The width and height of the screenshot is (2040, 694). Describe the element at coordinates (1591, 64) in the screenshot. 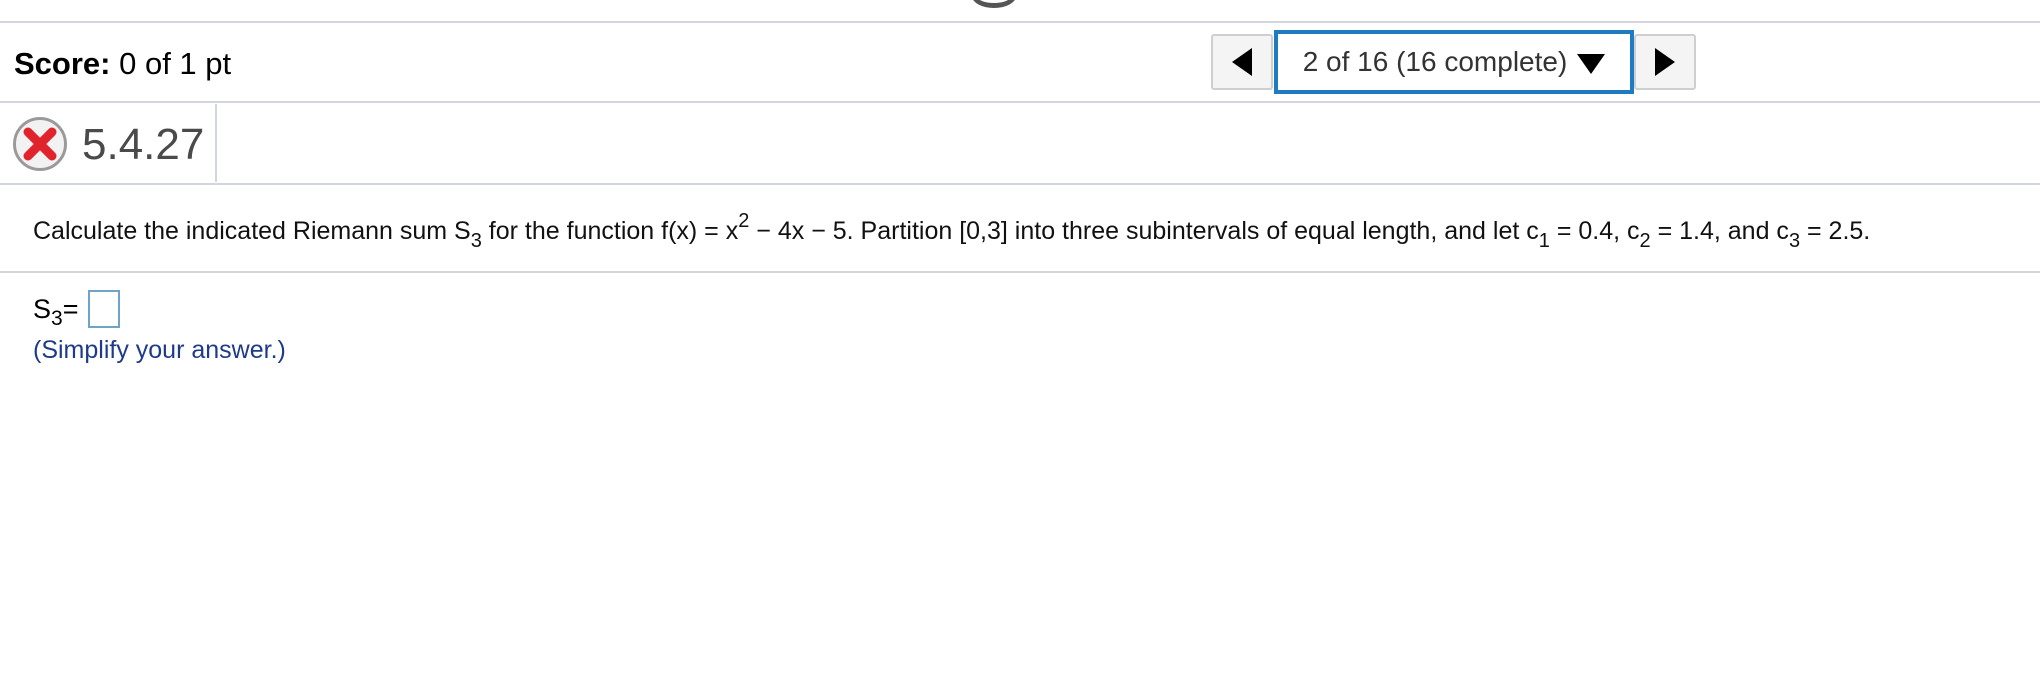

I see `triangle-down-icon` at that location.